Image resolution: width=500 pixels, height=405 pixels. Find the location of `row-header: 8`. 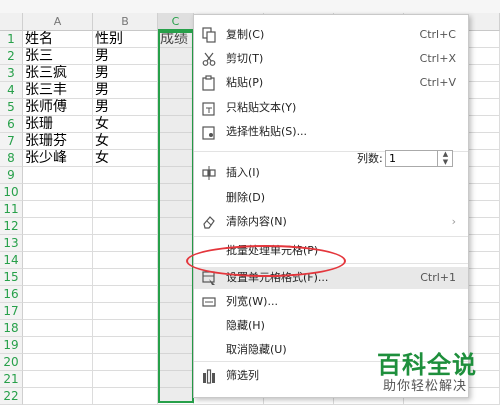

row-header: 8 is located at coordinates (11, 158).